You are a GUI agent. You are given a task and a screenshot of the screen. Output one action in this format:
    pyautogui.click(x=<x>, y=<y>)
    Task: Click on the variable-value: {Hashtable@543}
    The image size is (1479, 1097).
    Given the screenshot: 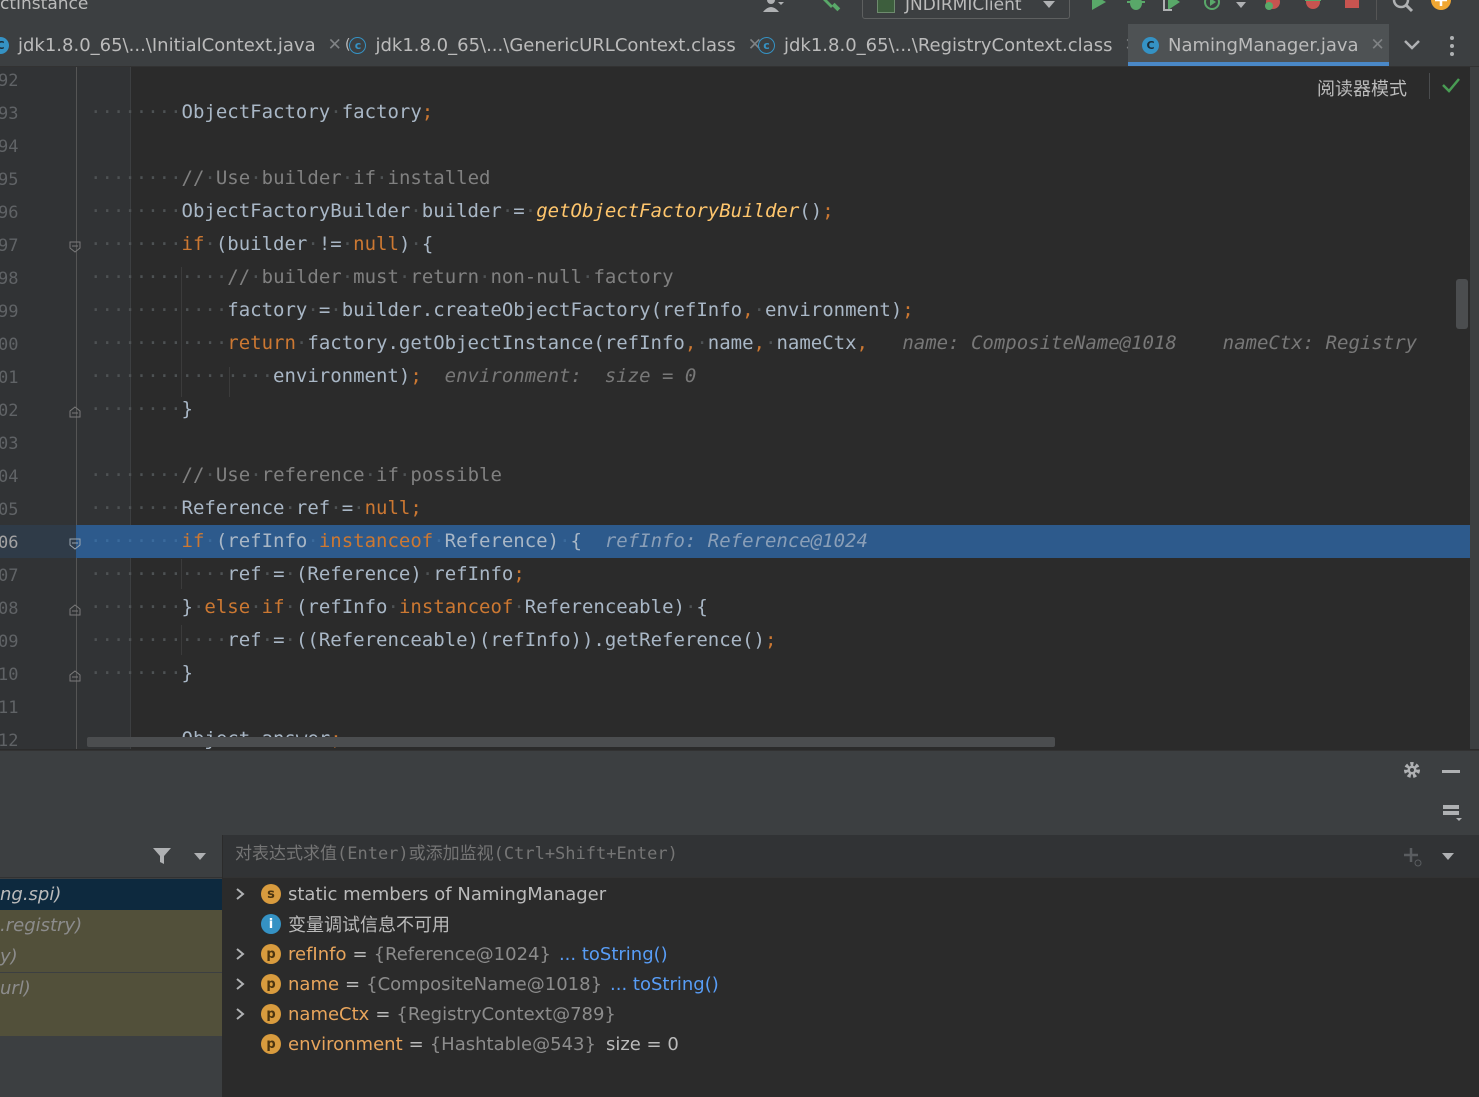 What is the action you would take?
    pyautogui.click(x=512, y=1044)
    